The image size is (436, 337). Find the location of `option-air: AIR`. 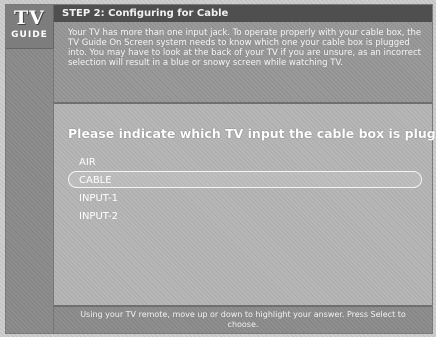

option-air: AIR is located at coordinates (245, 161).